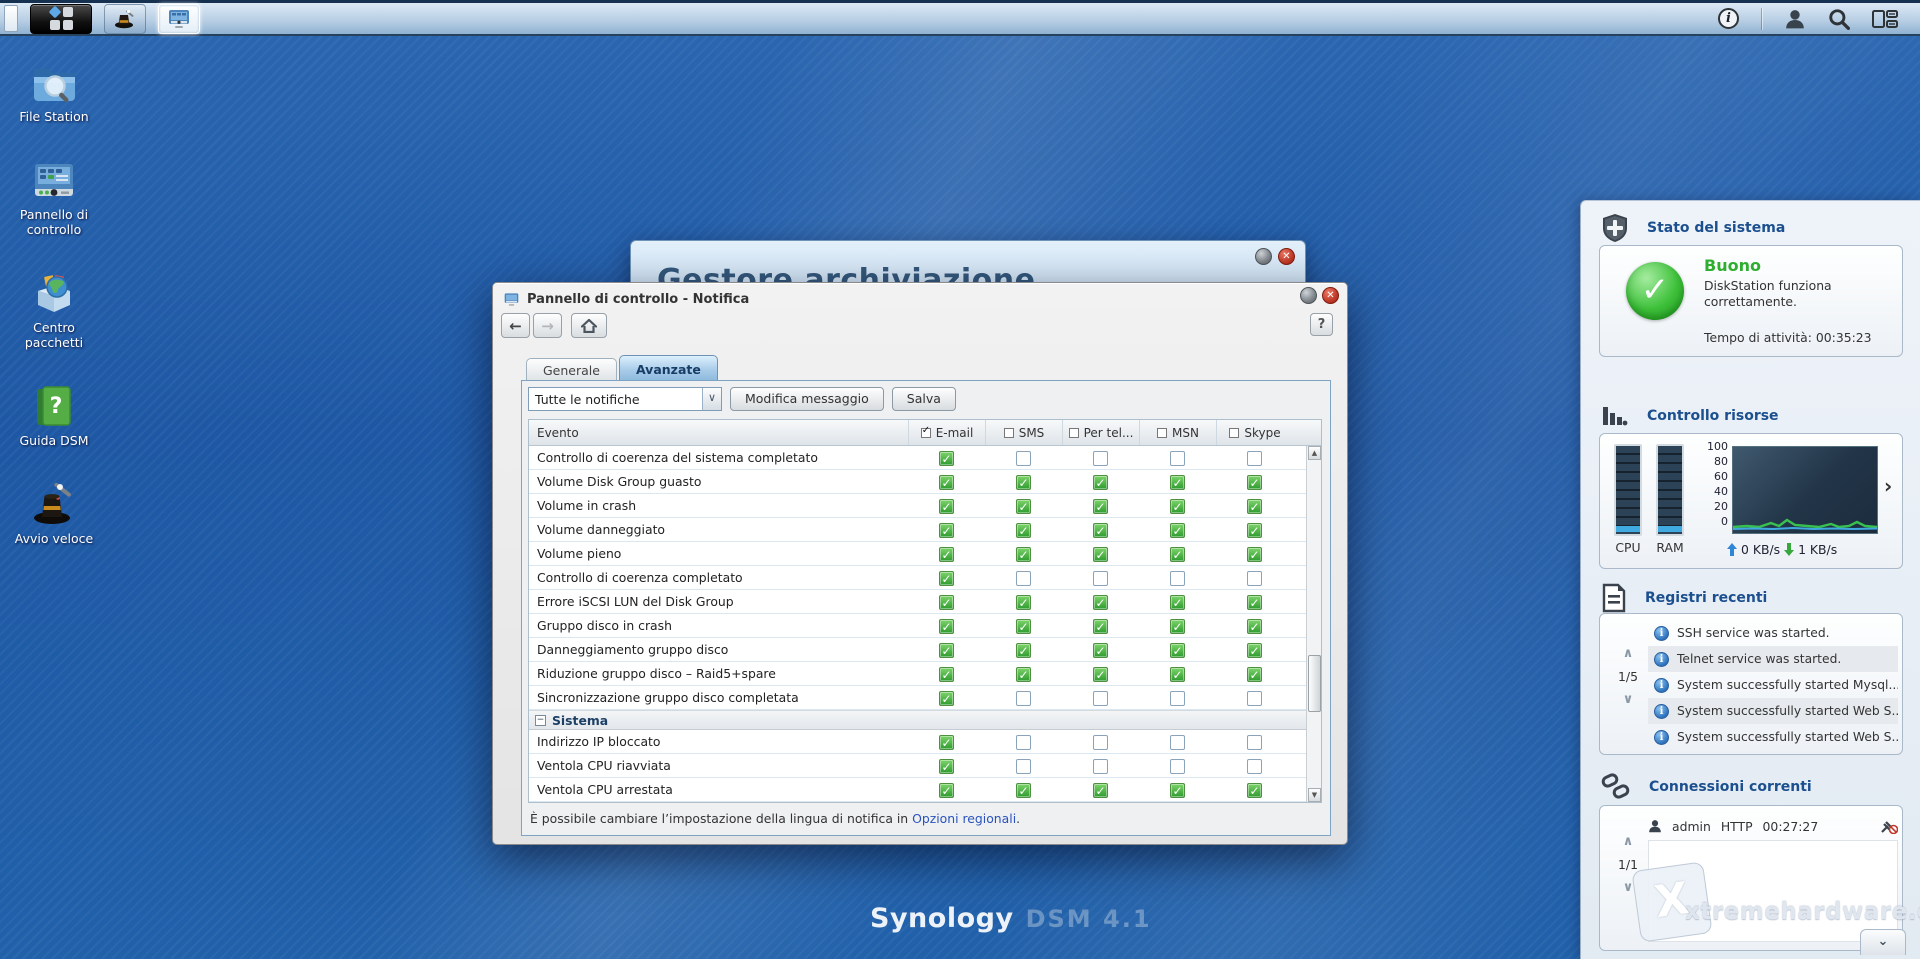 The height and width of the screenshot is (959, 1920). I want to click on forward-button: →, so click(547, 325).